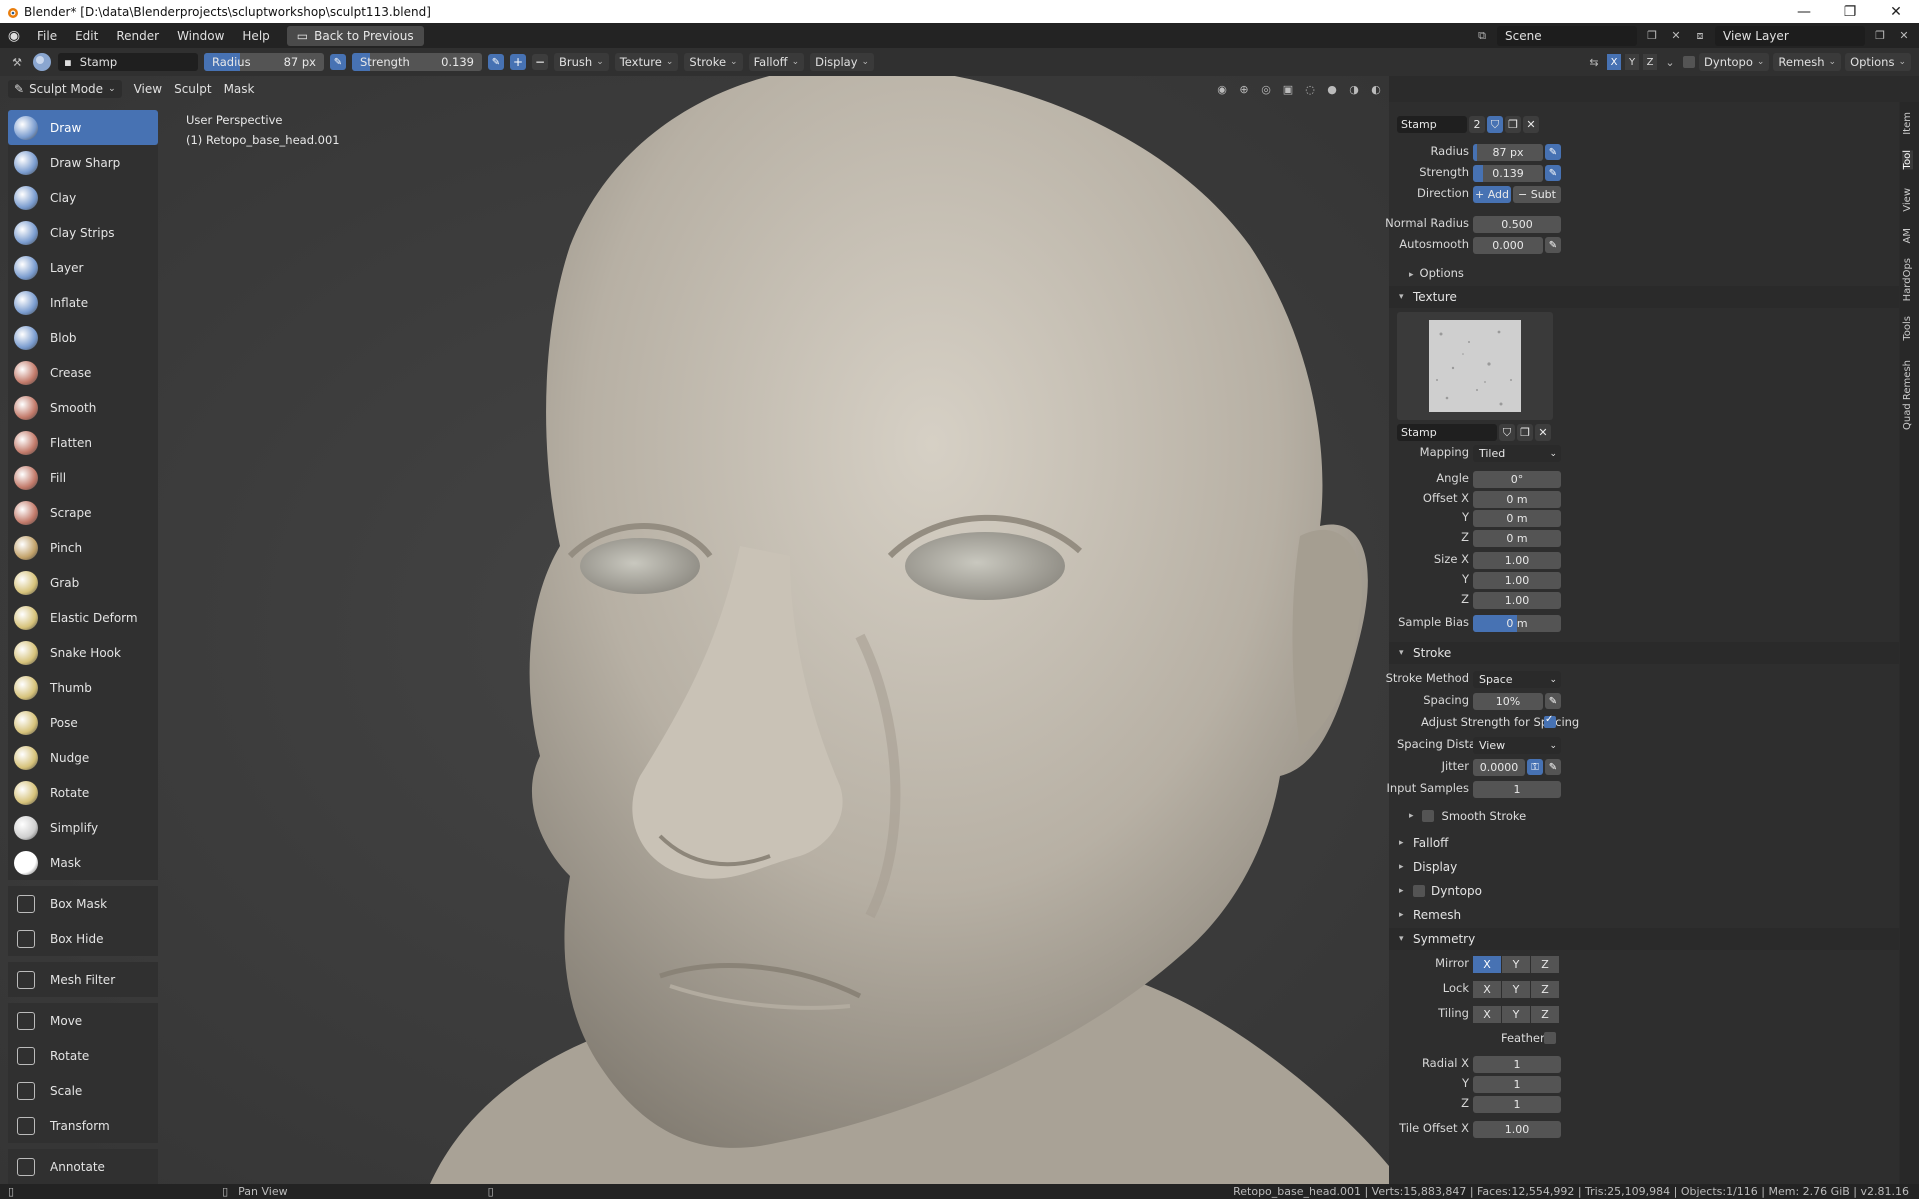 Image resolution: width=1919 pixels, height=1199 pixels. What do you see at coordinates (83, 477) in the screenshot?
I see `tool-fill: Fill` at bounding box center [83, 477].